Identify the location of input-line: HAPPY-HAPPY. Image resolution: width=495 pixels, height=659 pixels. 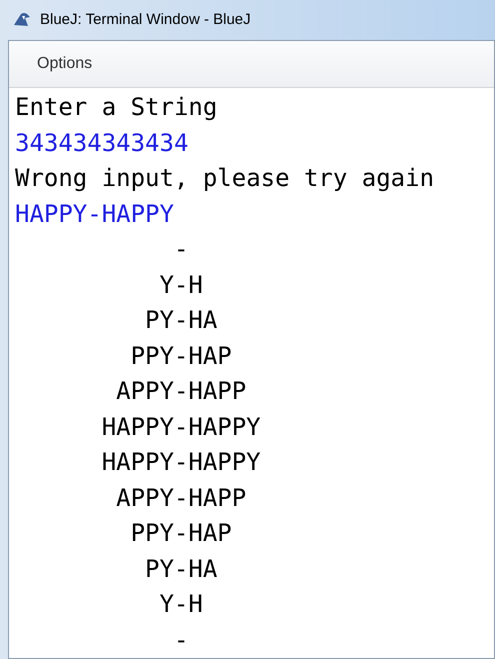
(94, 214).